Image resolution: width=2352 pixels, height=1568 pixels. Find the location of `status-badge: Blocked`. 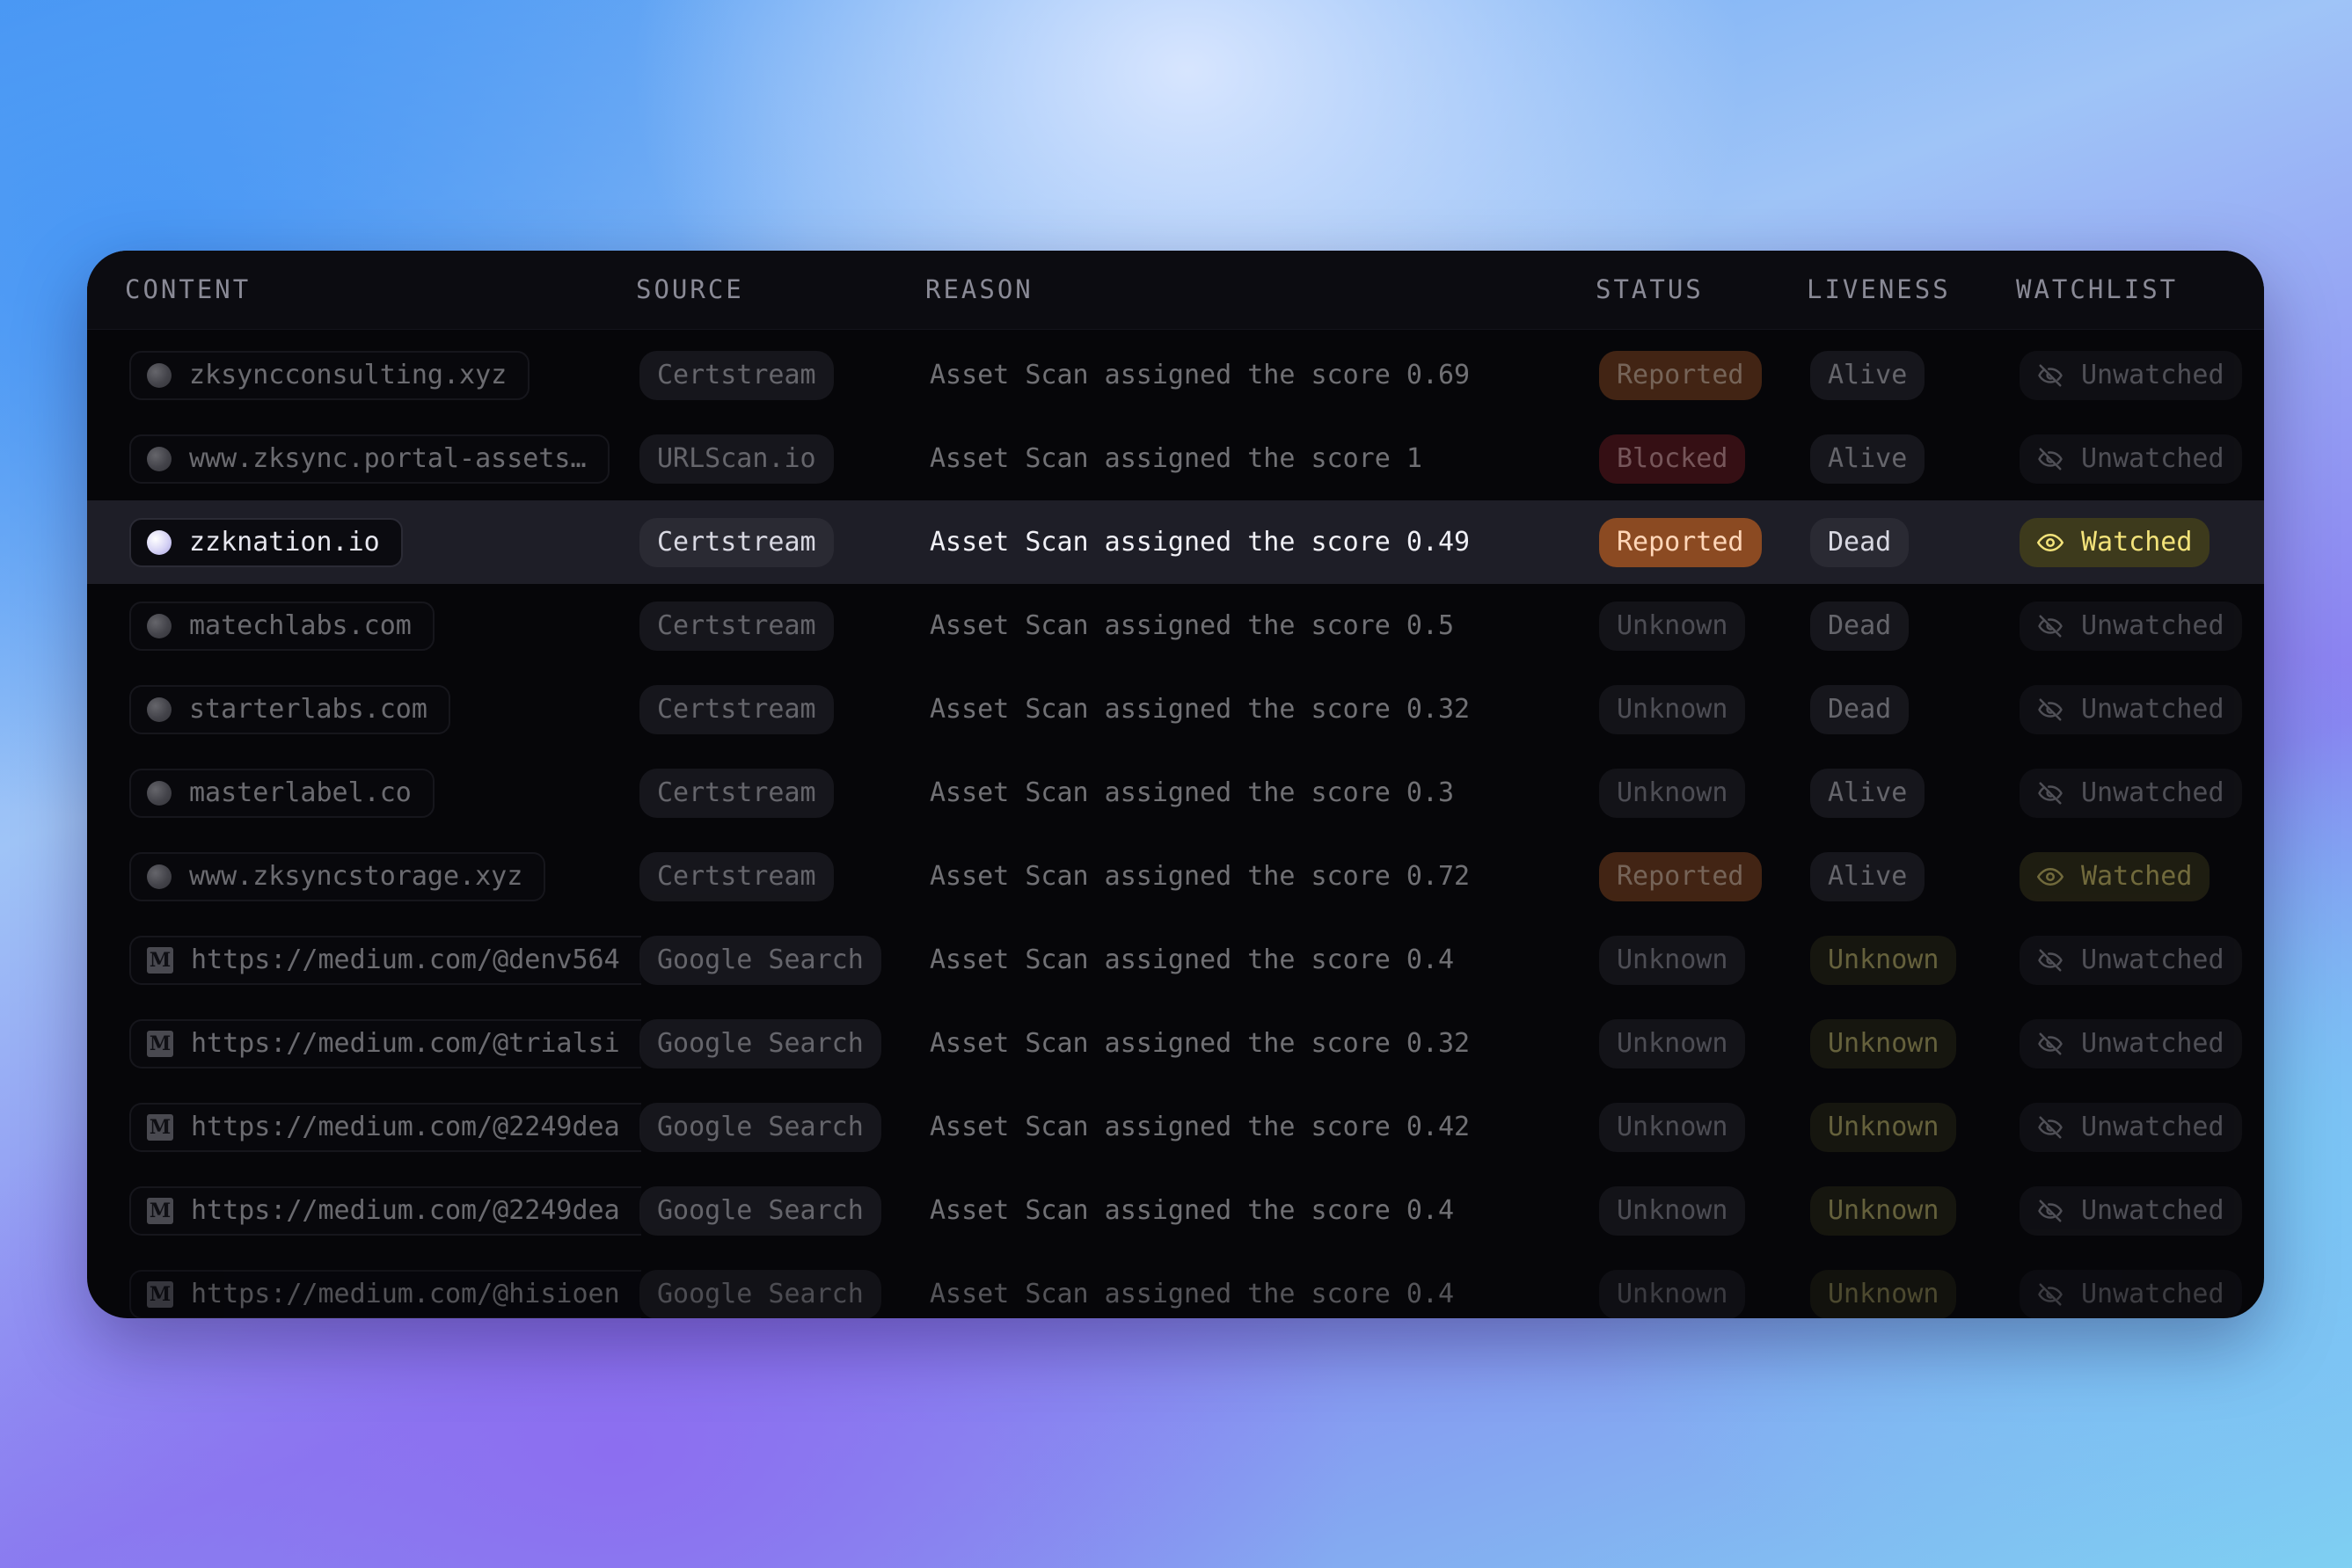

status-badge: Blocked is located at coordinates (1672, 459).